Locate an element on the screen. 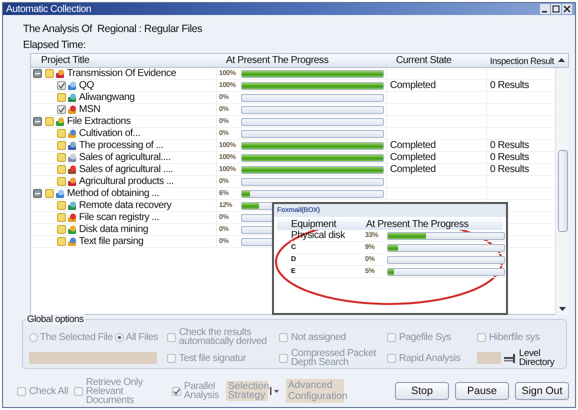 The image size is (578, 410). input-field is located at coordinates (93, 358).